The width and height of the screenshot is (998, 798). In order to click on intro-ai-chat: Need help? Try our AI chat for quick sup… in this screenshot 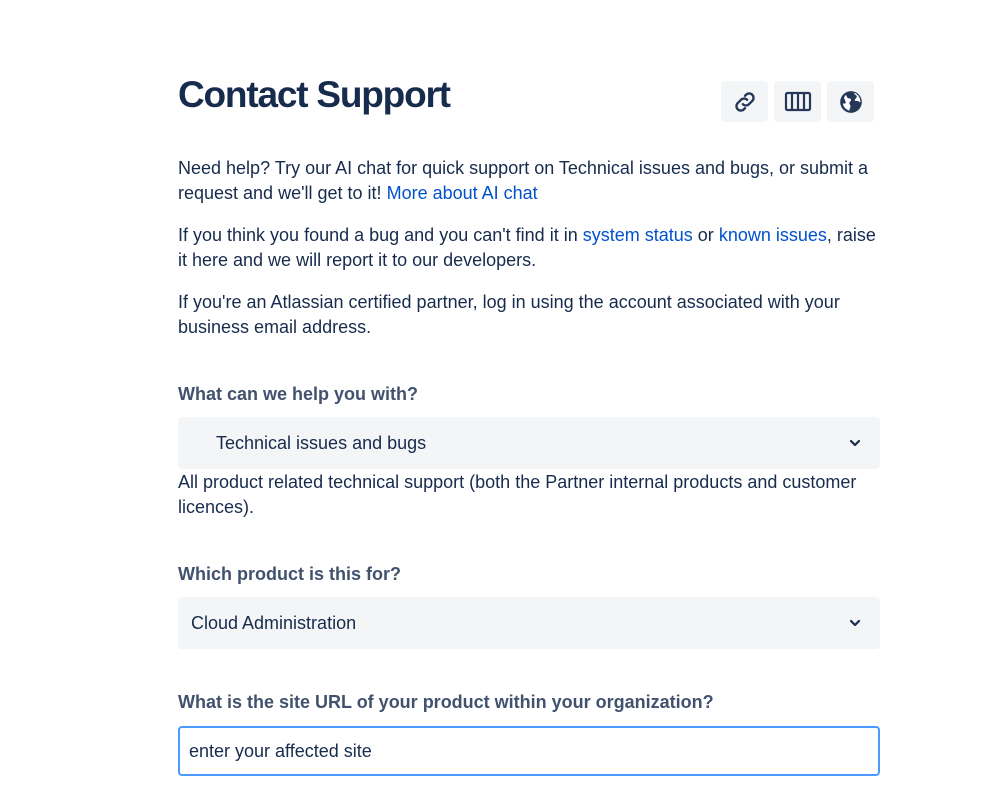, I will do `click(529, 181)`.